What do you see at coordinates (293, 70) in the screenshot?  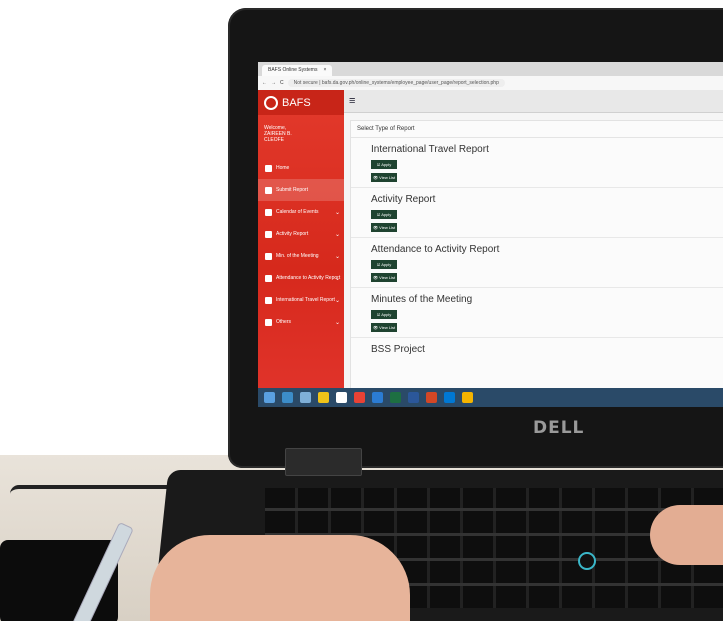 I see `tab-title: BAFS Online Systems` at bounding box center [293, 70].